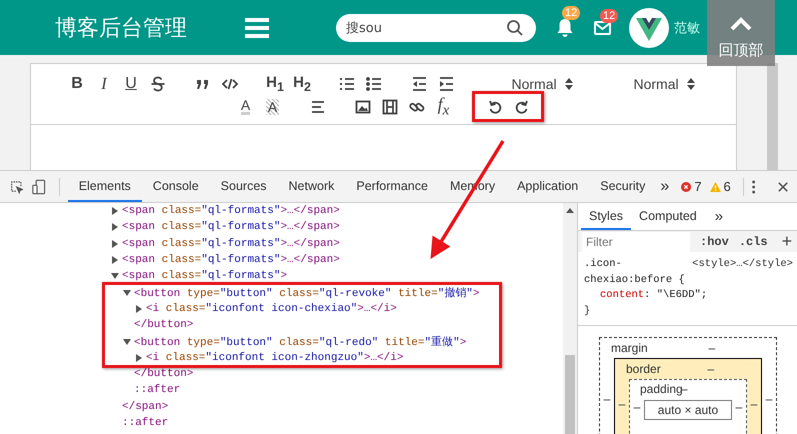  I want to click on new-rule-button: +, so click(787, 241).